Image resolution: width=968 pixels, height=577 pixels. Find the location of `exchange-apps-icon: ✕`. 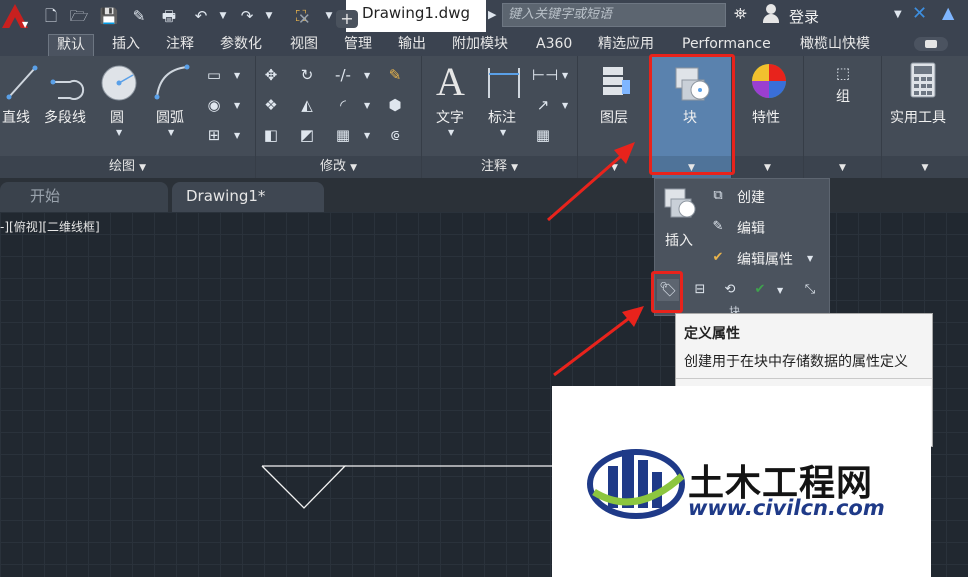

exchange-apps-icon: ✕ is located at coordinates (919, 13).